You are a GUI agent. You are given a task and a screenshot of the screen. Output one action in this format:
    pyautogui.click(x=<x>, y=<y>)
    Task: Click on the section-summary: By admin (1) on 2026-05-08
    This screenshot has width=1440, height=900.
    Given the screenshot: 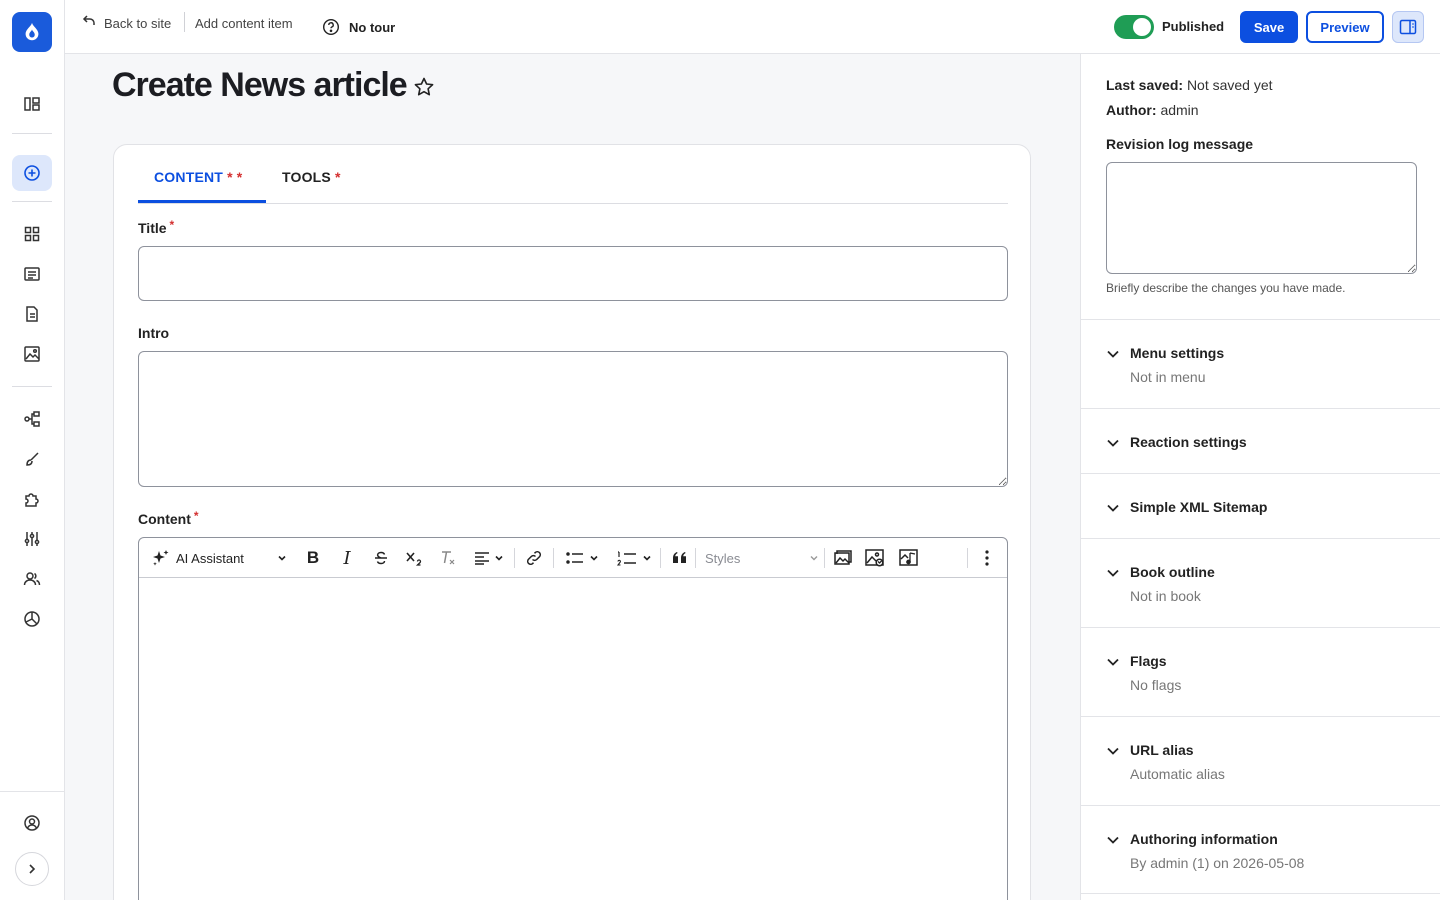 What is the action you would take?
    pyautogui.click(x=1217, y=863)
    